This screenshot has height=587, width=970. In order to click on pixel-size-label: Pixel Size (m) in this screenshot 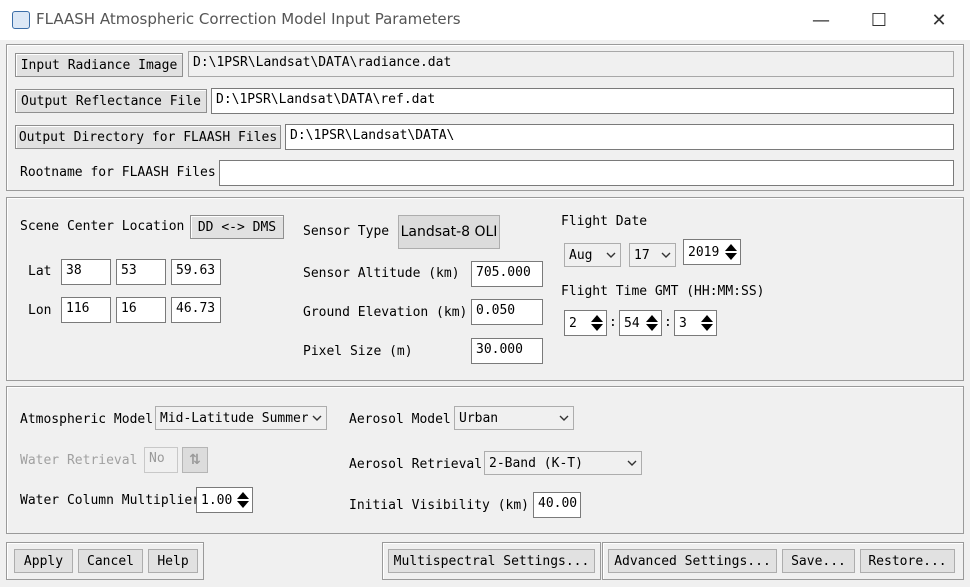, I will do `click(358, 351)`.